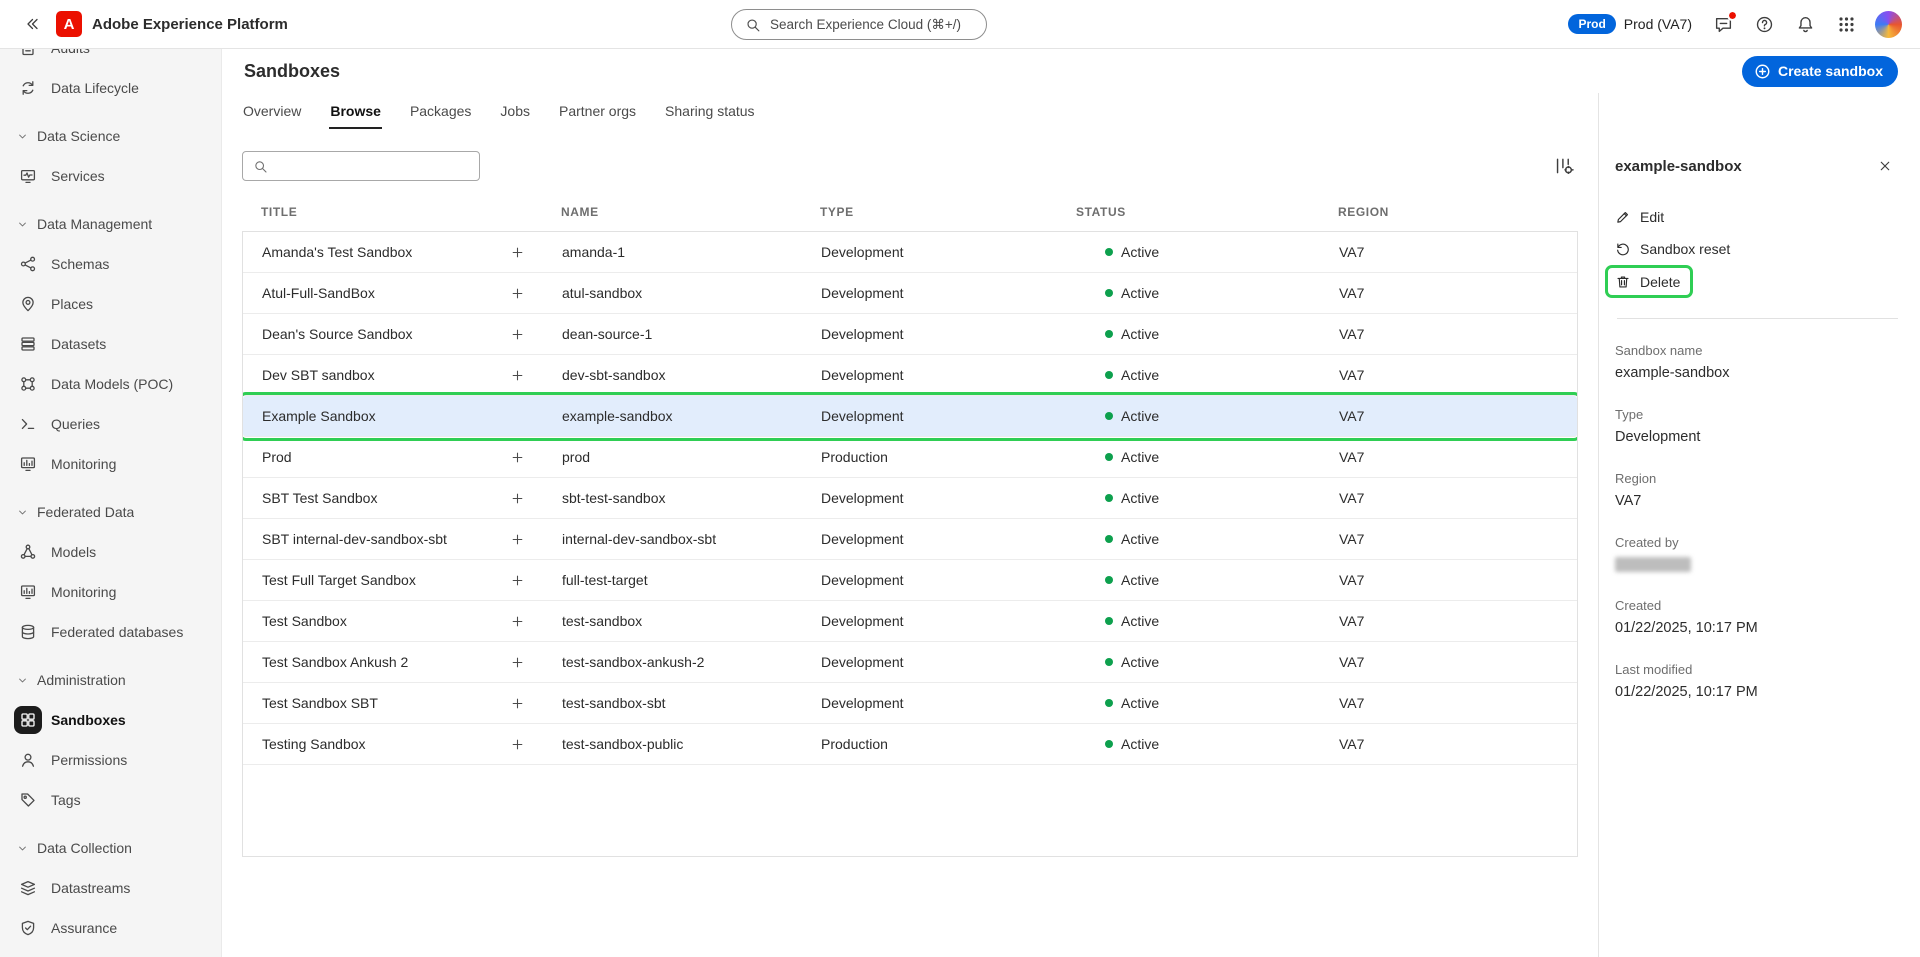 The height and width of the screenshot is (957, 1920). I want to click on table-search, so click(361, 166).